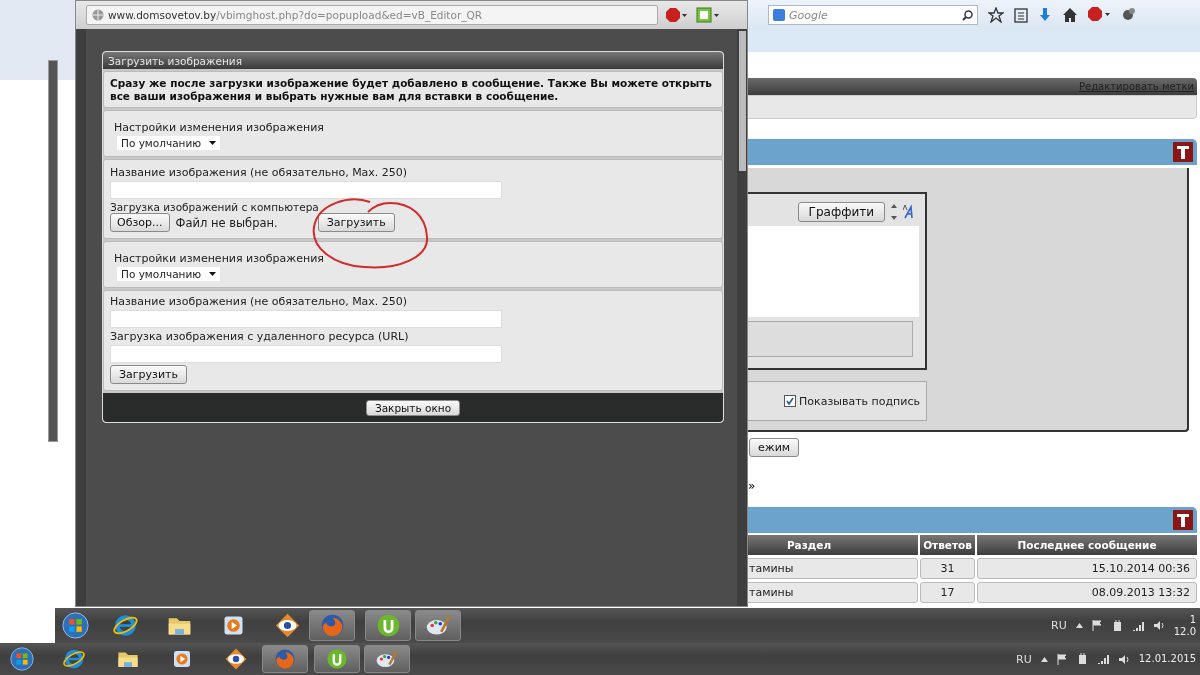 The width and height of the screenshot is (1200, 675). Describe the element at coordinates (947, 592) in the screenshot. I see `table-cell: 17` at that location.